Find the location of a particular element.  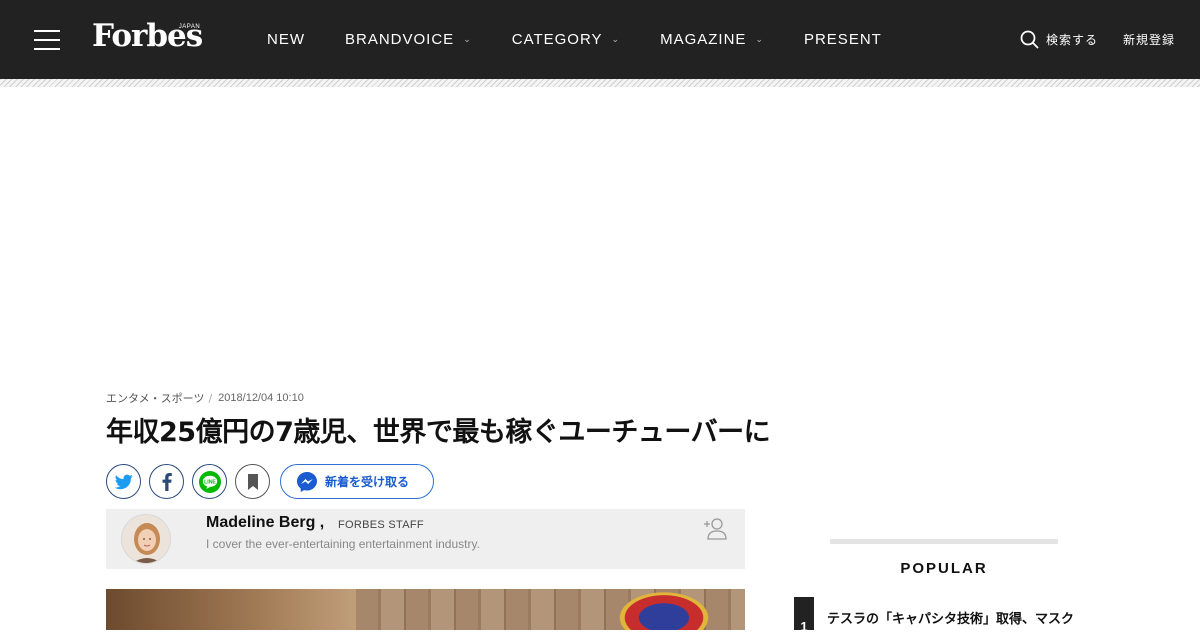

twitter-icon is located at coordinates (123, 481).